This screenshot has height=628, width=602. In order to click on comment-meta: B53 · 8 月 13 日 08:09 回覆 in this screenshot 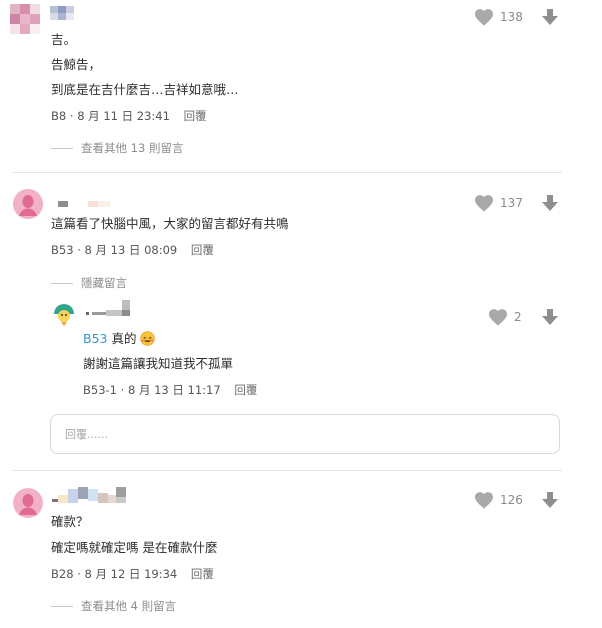, I will do `click(132, 250)`.